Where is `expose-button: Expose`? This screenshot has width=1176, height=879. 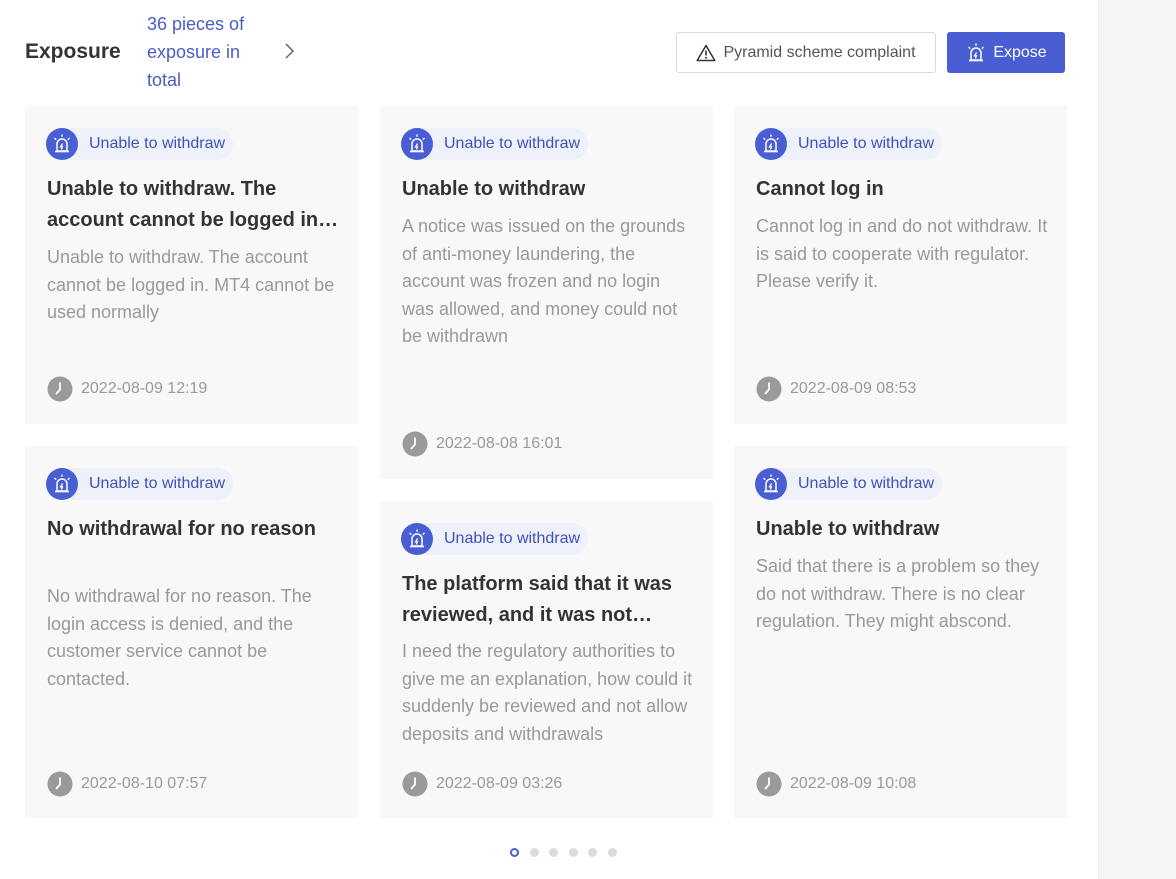 expose-button: Expose is located at coordinates (1006, 52).